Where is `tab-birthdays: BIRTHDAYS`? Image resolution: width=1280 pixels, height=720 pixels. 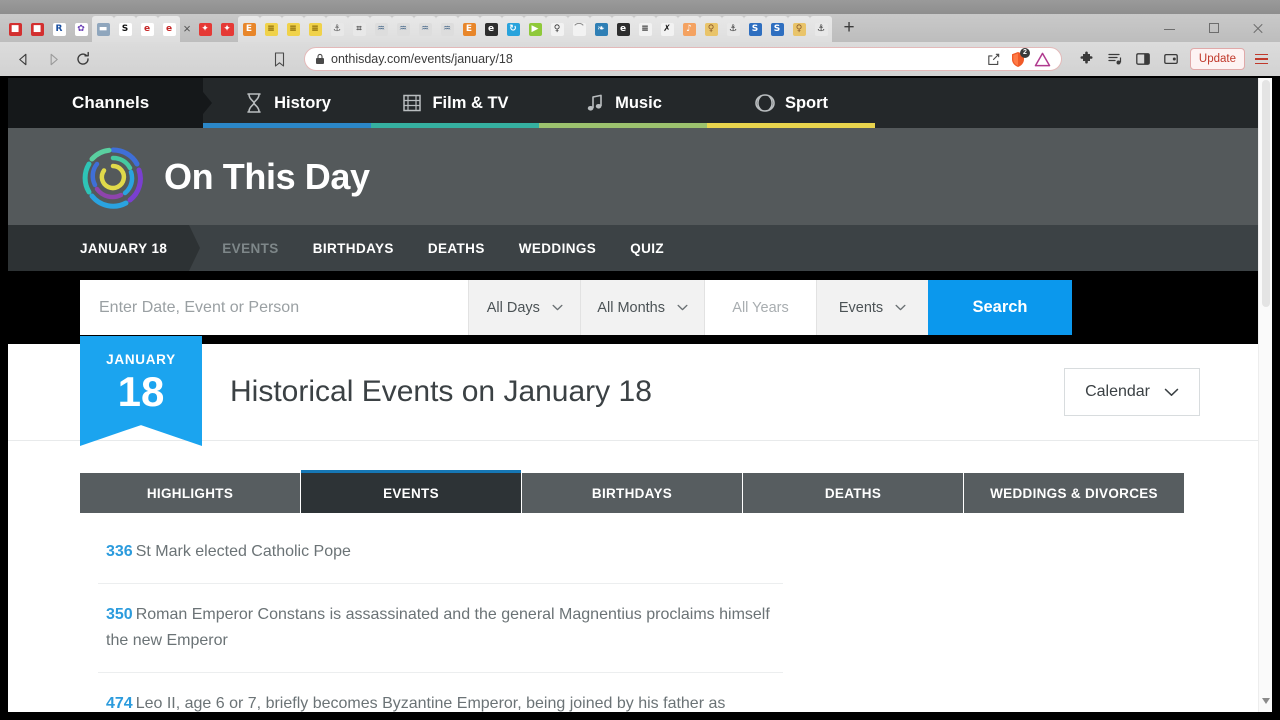
tab-birthdays: BIRTHDAYS is located at coordinates (632, 493).